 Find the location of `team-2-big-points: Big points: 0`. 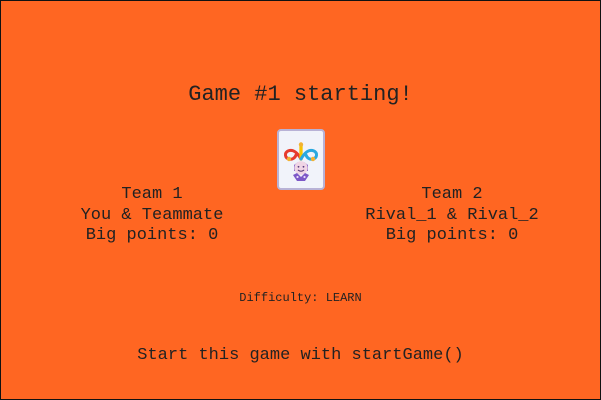

team-2-big-points: Big points: 0 is located at coordinates (452, 235).